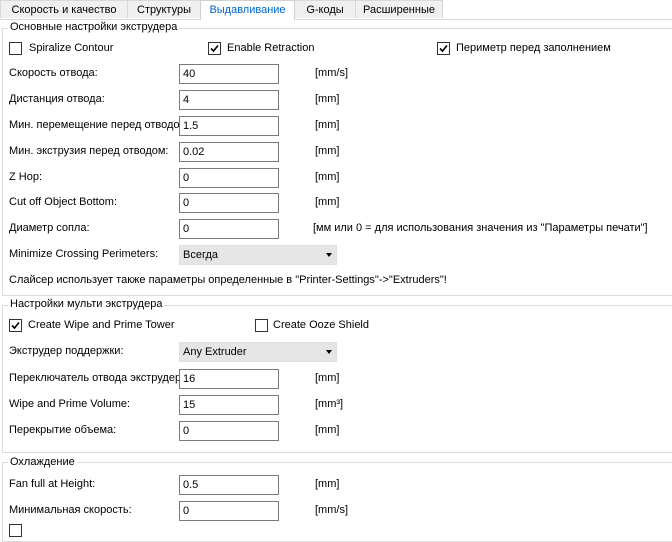 This screenshot has width=672, height=542. What do you see at coordinates (49, 228) in the screenshot?
I see `nozzle-diameter-label: Диаметр сопла:` at bounding box center [49, 228].